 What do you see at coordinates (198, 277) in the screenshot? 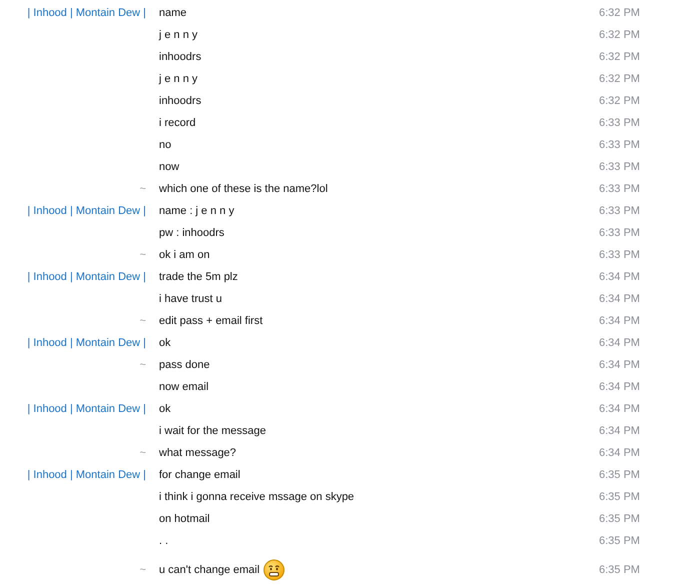
I see `message-text: trade the 5m plz` at bounding box center [198, 277].